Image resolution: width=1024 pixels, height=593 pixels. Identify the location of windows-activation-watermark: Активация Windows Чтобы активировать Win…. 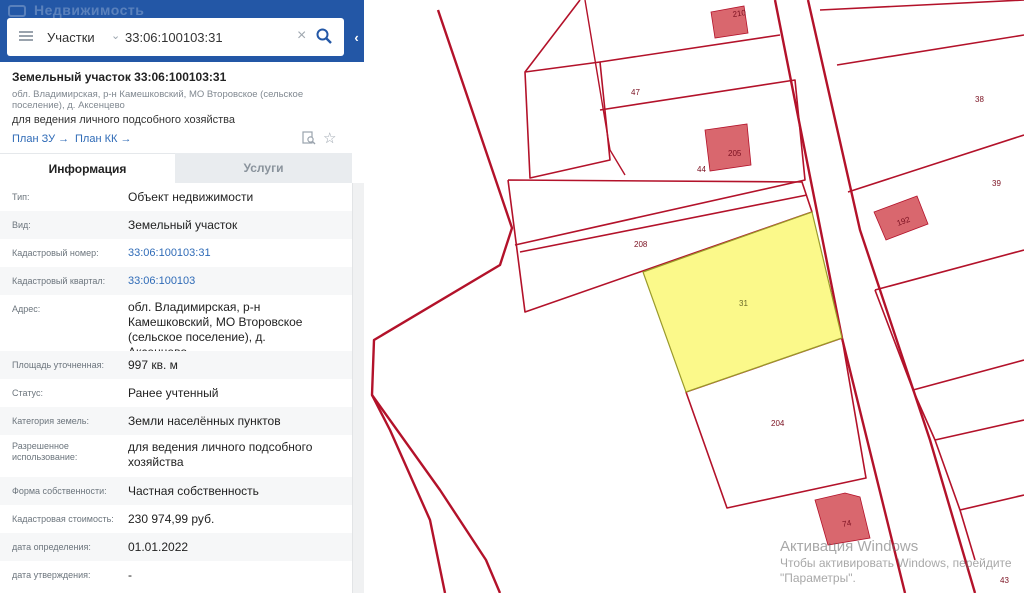
(902, 562).